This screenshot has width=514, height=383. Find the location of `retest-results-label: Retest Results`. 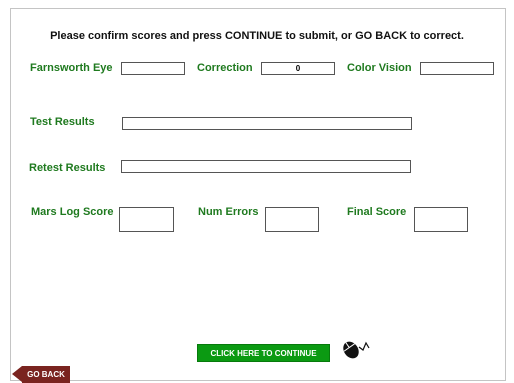

retest-results-label: Retest Results is located at coordinates (67, 168).